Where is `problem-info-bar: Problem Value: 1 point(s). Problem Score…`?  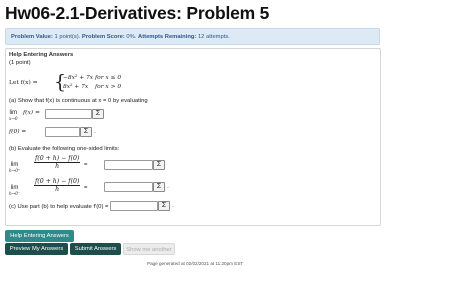
problem-info-bar: Problem Value: 1 point(s). Problem Score… is located at coordinates (192, 36).